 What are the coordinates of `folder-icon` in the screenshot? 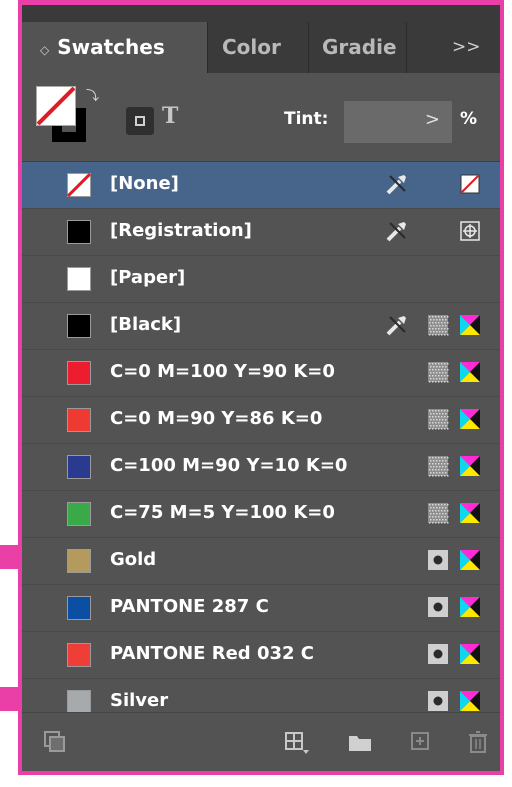 It's located at (360, 742).